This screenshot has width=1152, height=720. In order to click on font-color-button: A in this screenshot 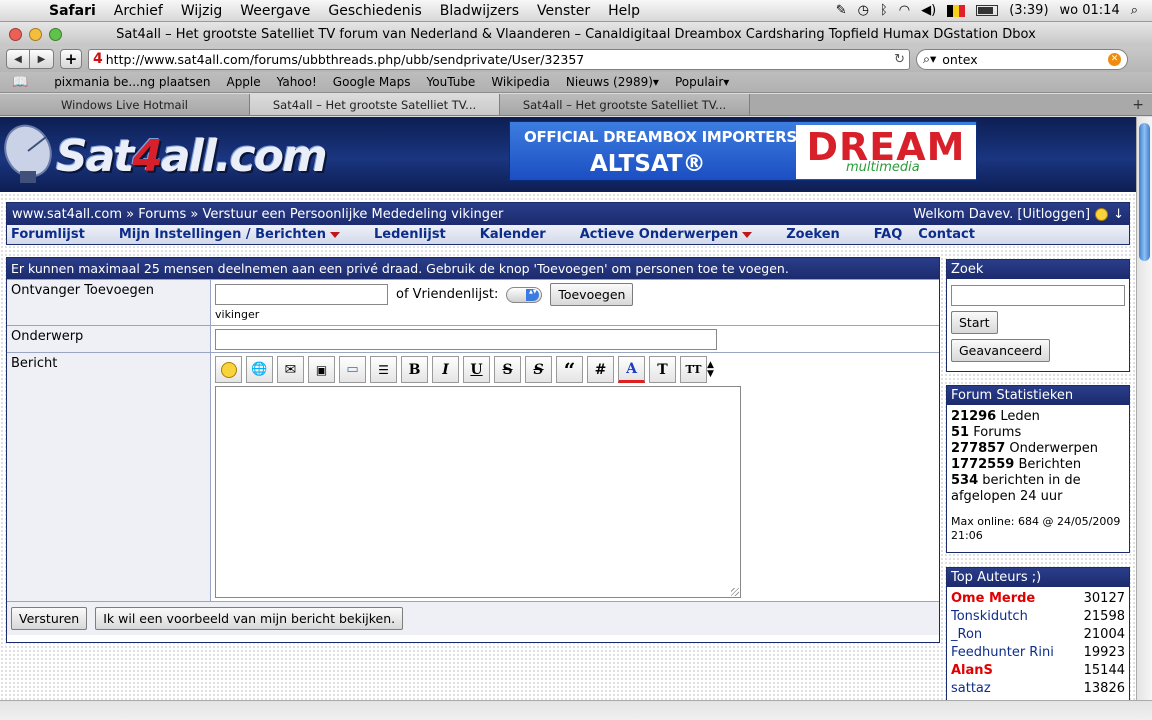, I will do `click(631, 369)`.